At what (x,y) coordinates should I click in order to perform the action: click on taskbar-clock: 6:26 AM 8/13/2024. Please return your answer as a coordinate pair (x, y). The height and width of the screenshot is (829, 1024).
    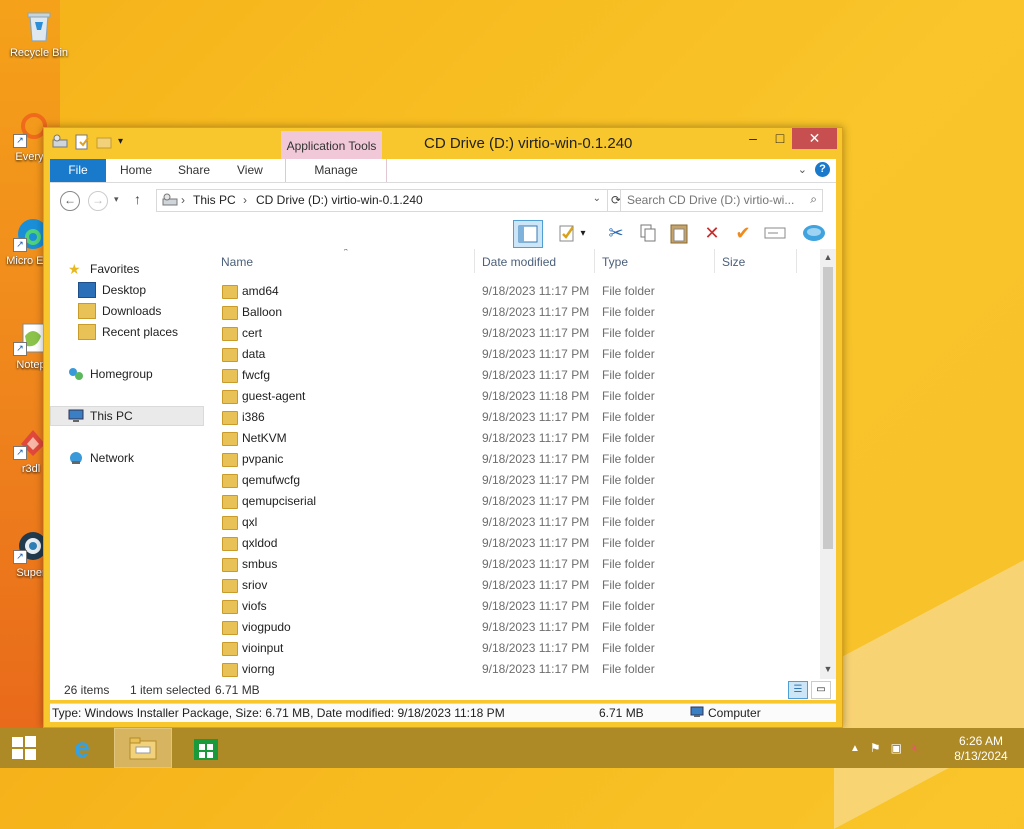
    Looking at the image, I should click on (981, 749).